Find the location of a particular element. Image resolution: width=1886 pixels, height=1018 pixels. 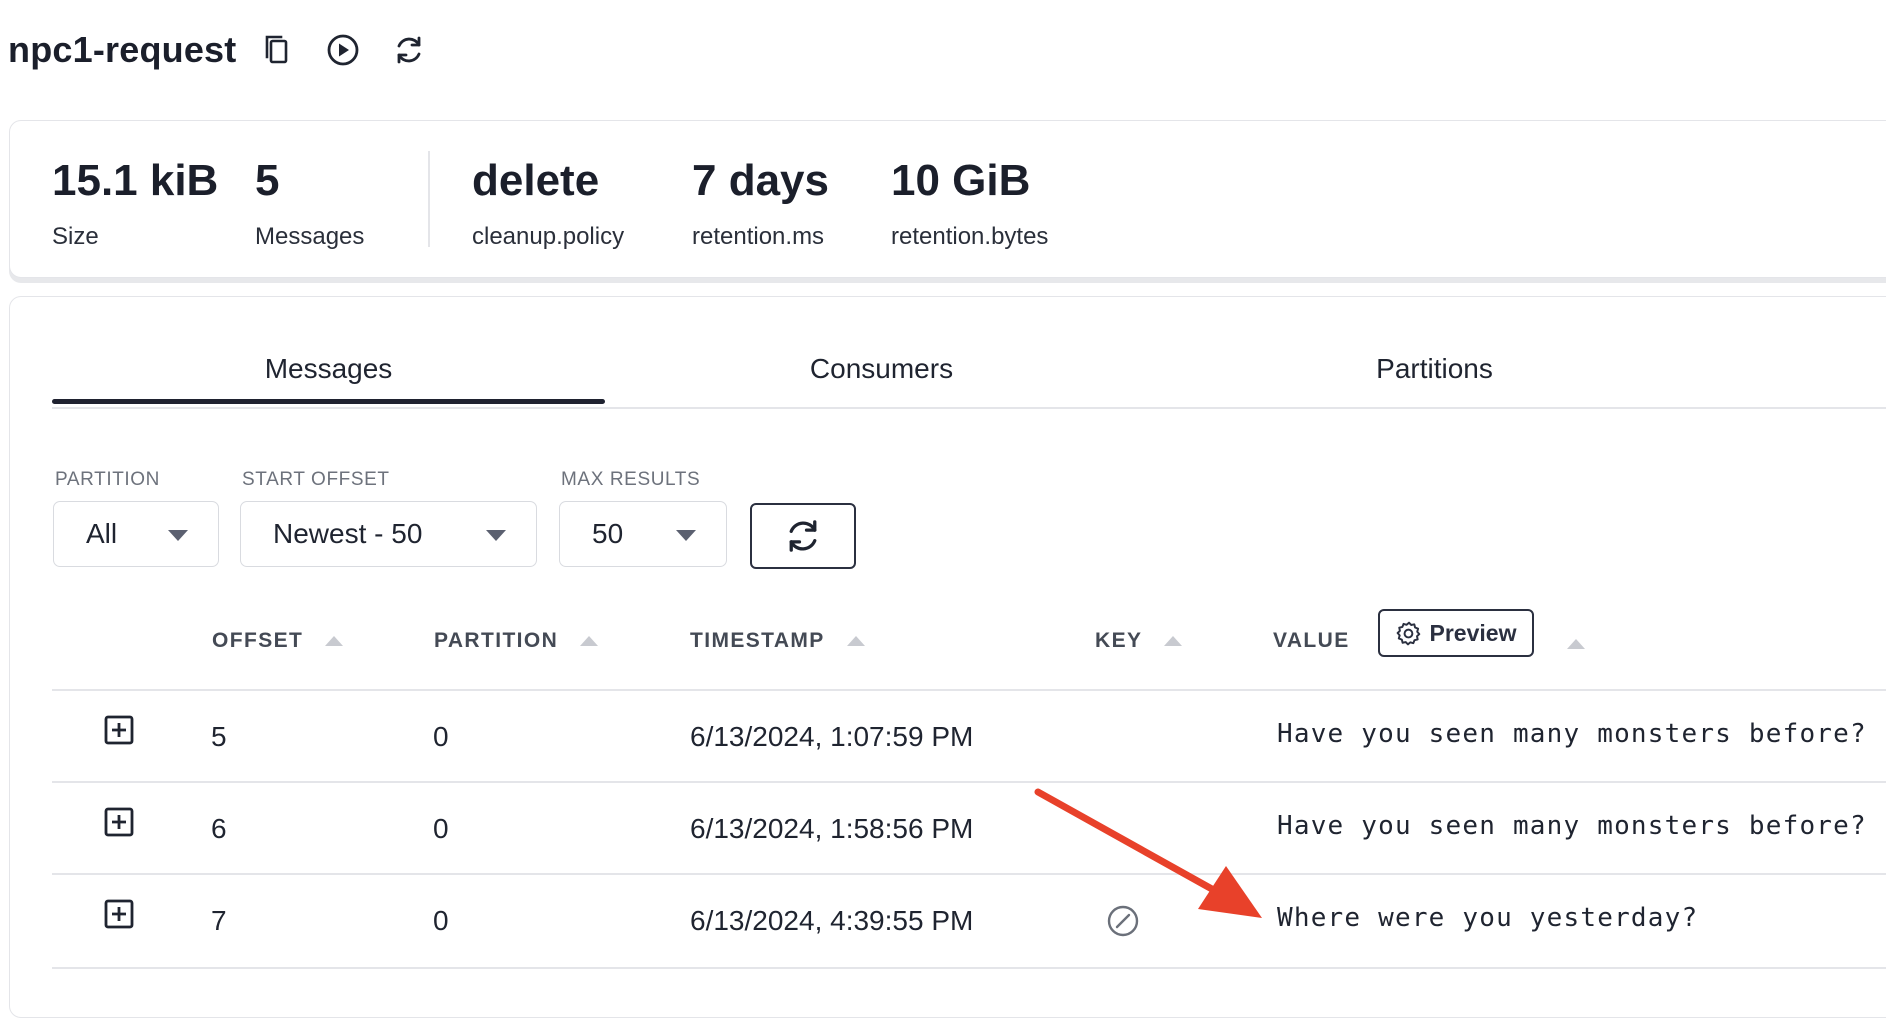

stats-divider is located at coordinates (429, 199).